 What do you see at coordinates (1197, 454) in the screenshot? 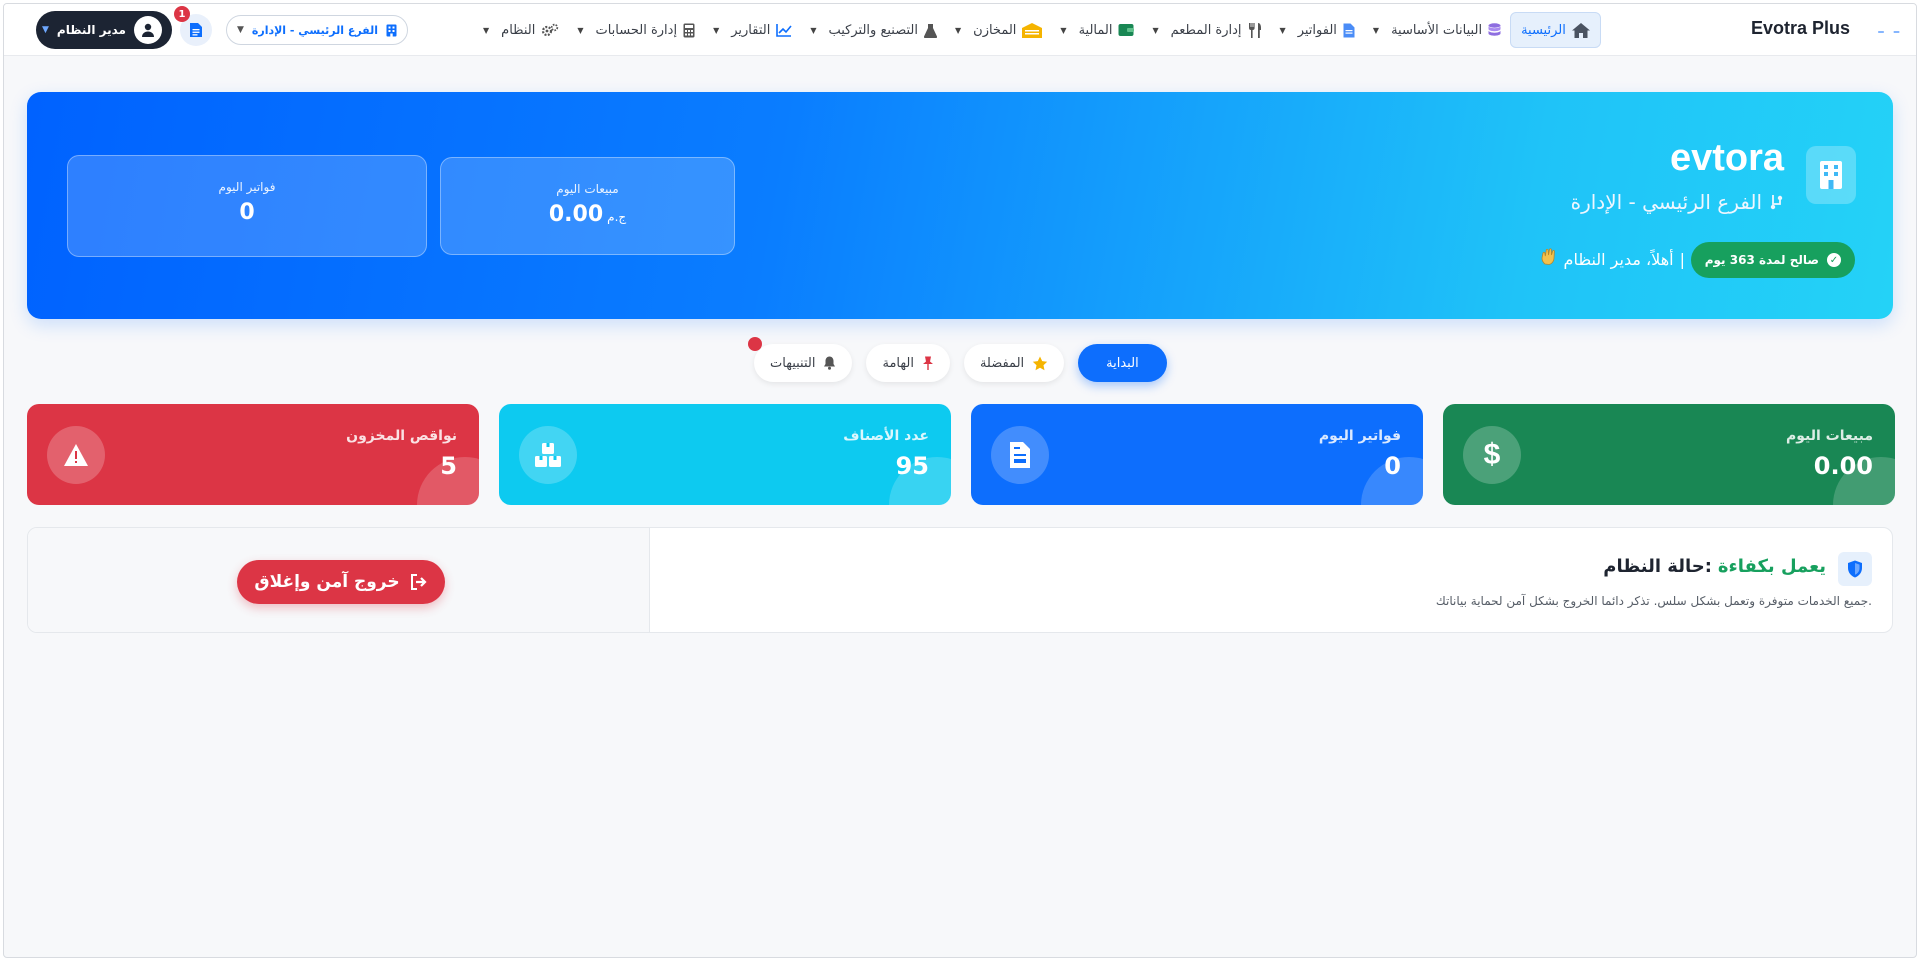
I see `card-today-invoices: فواتير اليوم 0` at bounding box center [1197, 454].